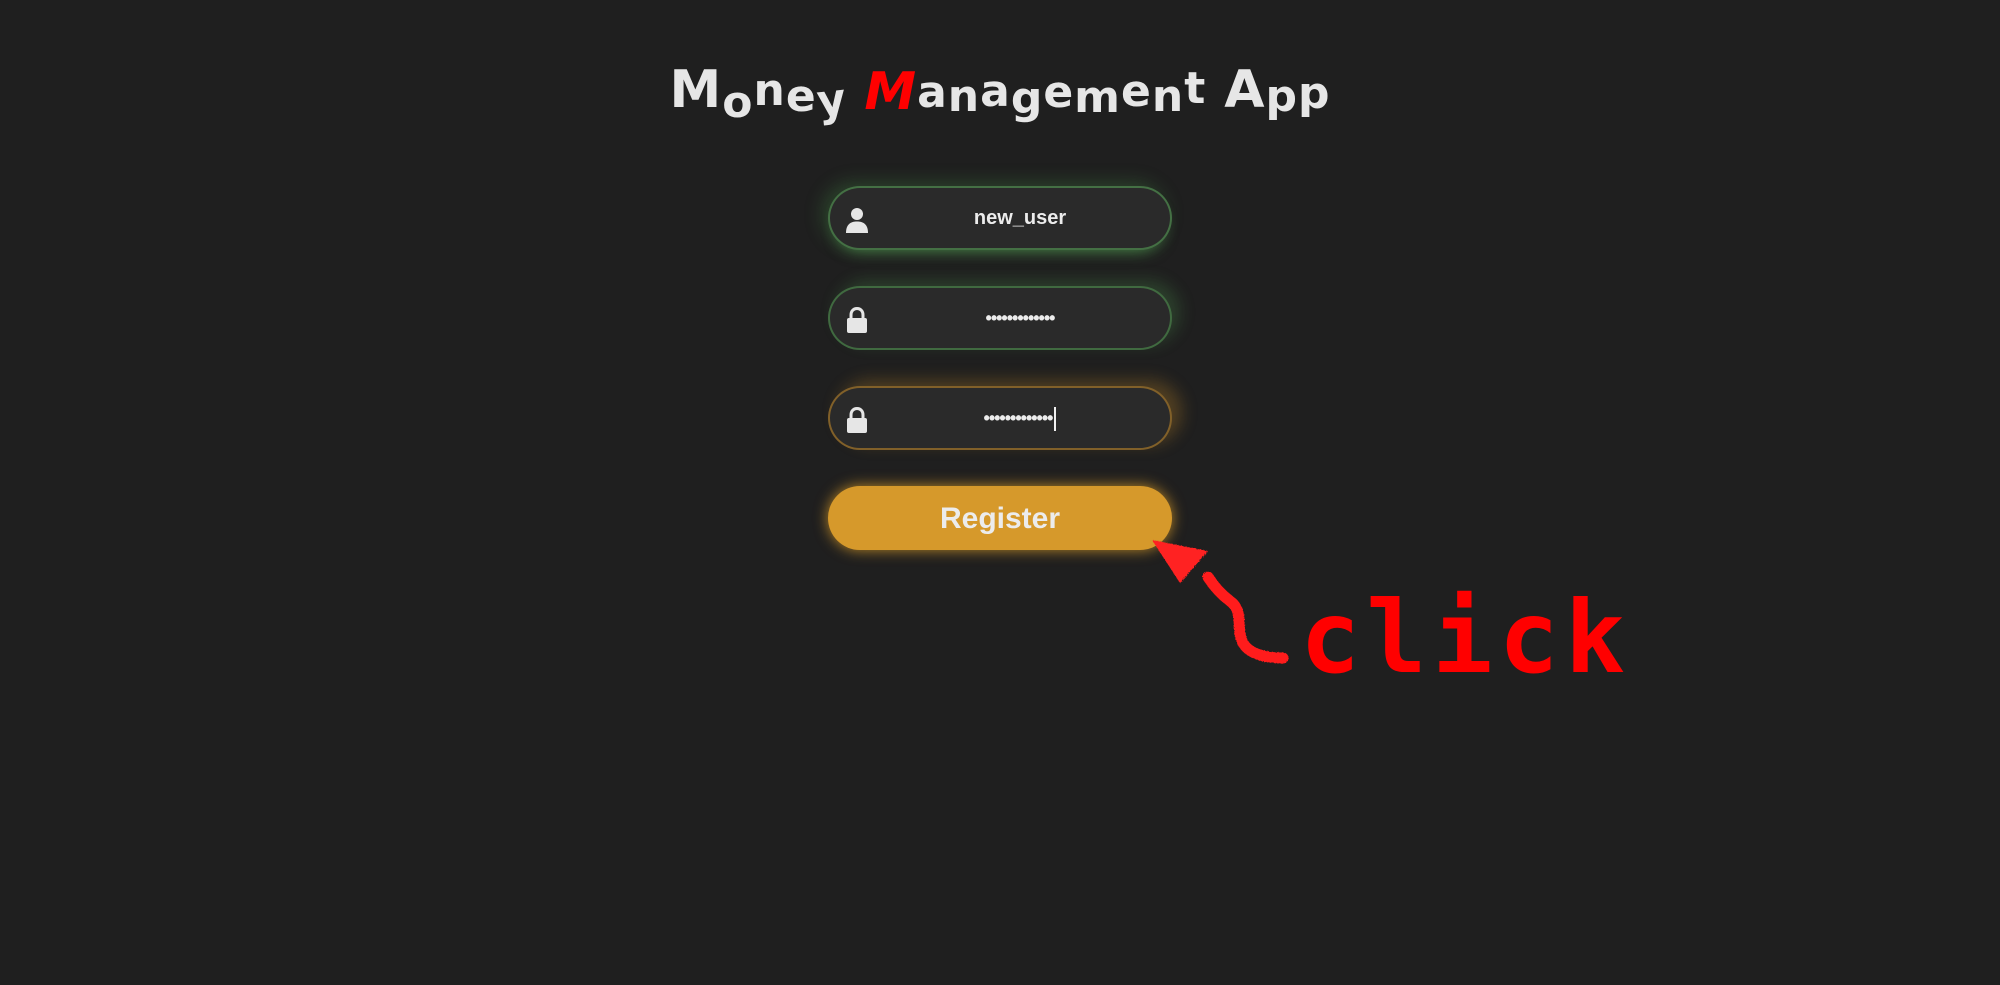  What do you see at coordinates (1020, 218) in the screenshot?
I see `username-value: new_user` at bounding box center [1020, 218].